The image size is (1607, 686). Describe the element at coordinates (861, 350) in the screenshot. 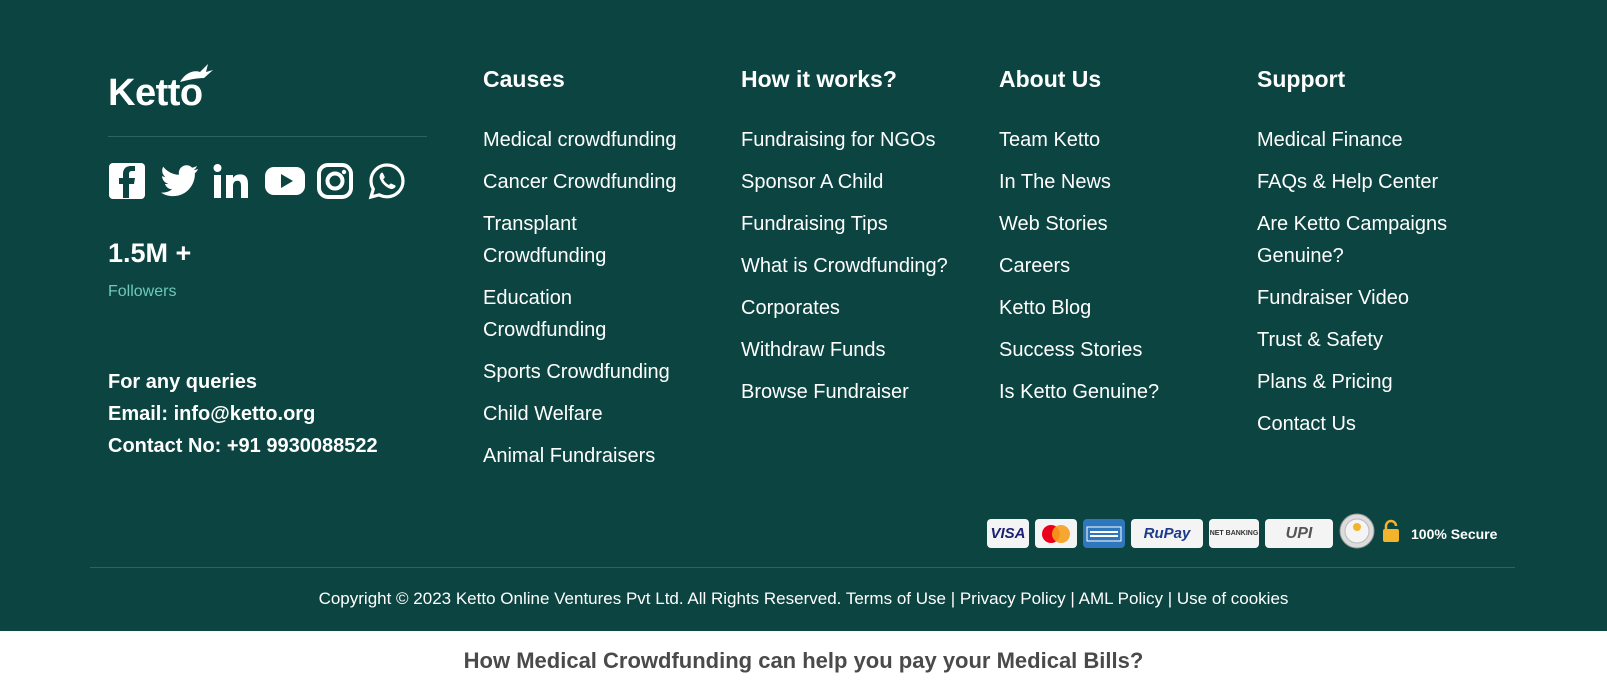

I see `footer-link: Withdraw Funds` at that location.